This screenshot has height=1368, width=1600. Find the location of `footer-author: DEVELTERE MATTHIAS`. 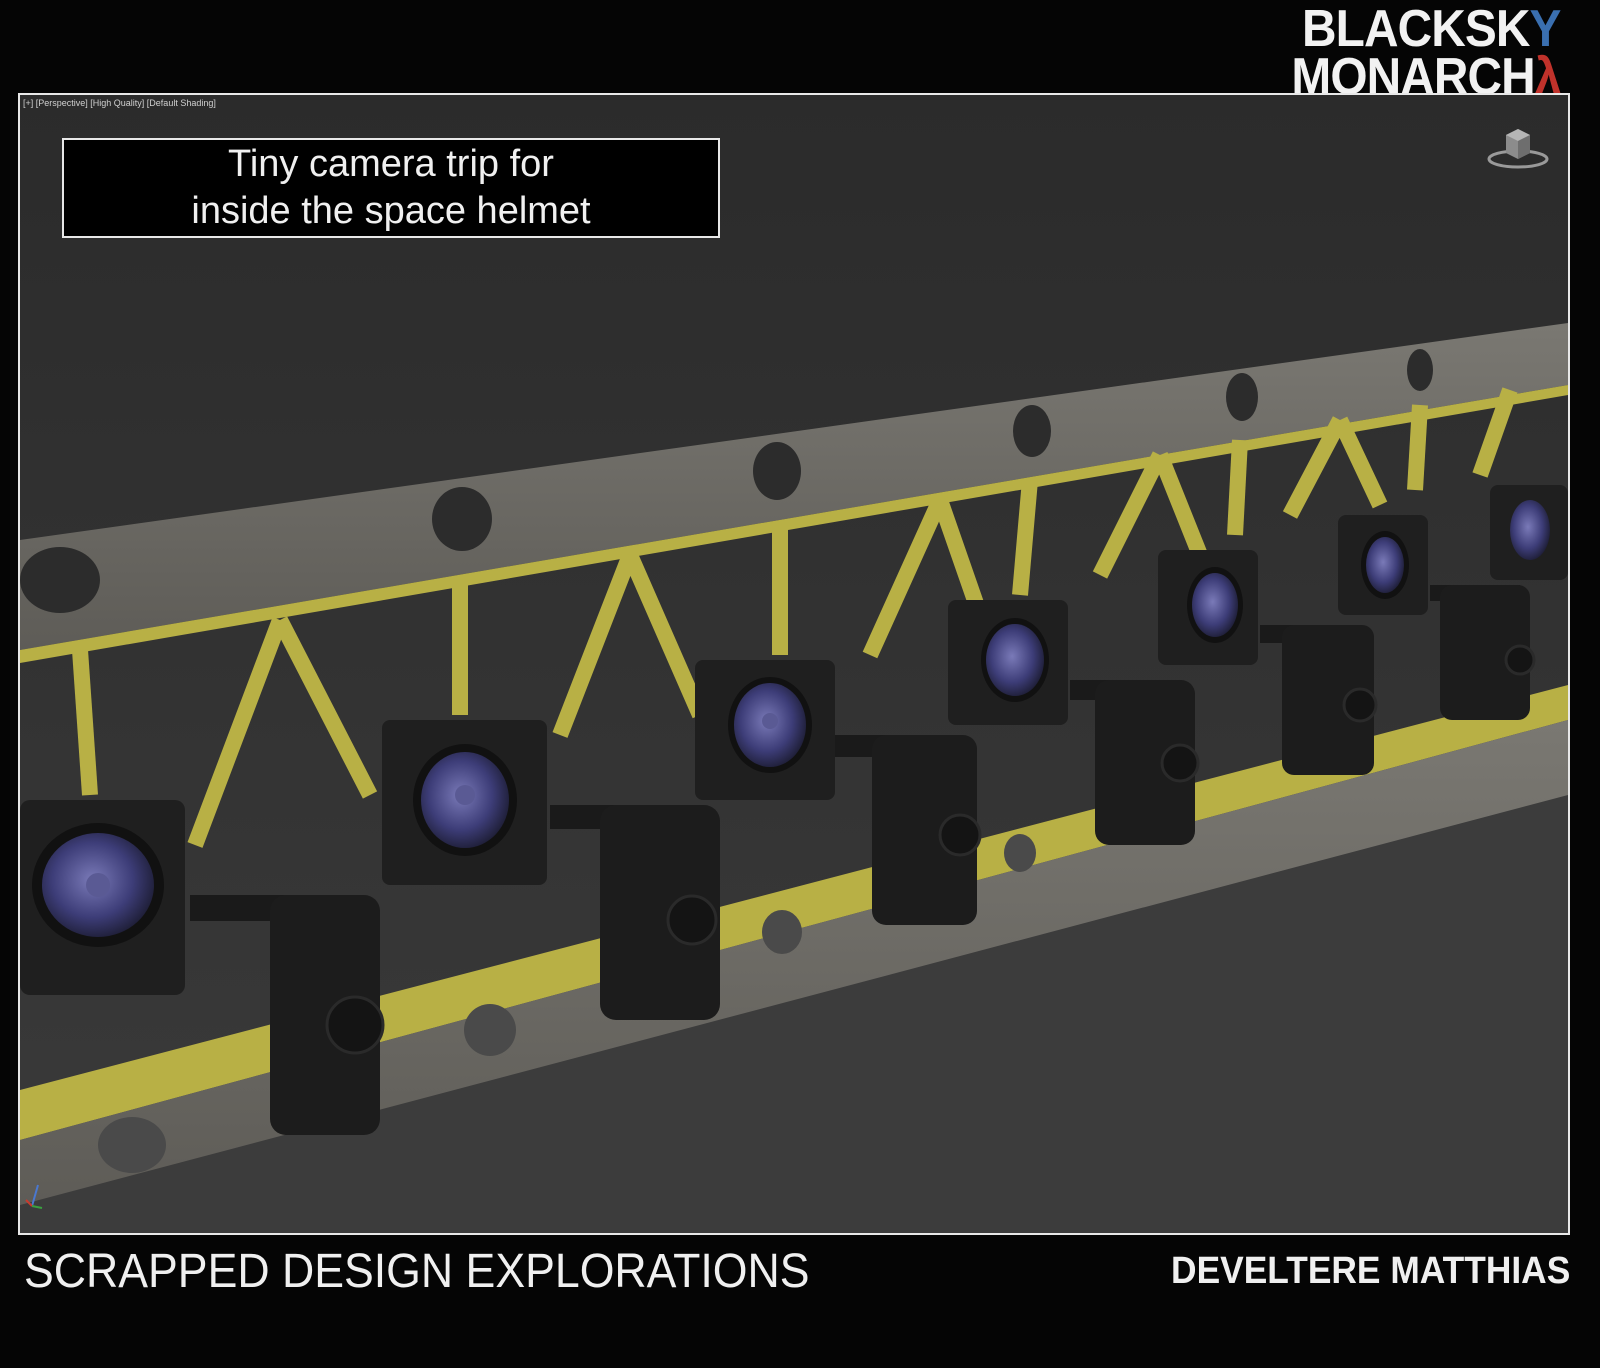

footer-author: DEVELTERE MATTHIAS is located at coordinates (1370, 1271).